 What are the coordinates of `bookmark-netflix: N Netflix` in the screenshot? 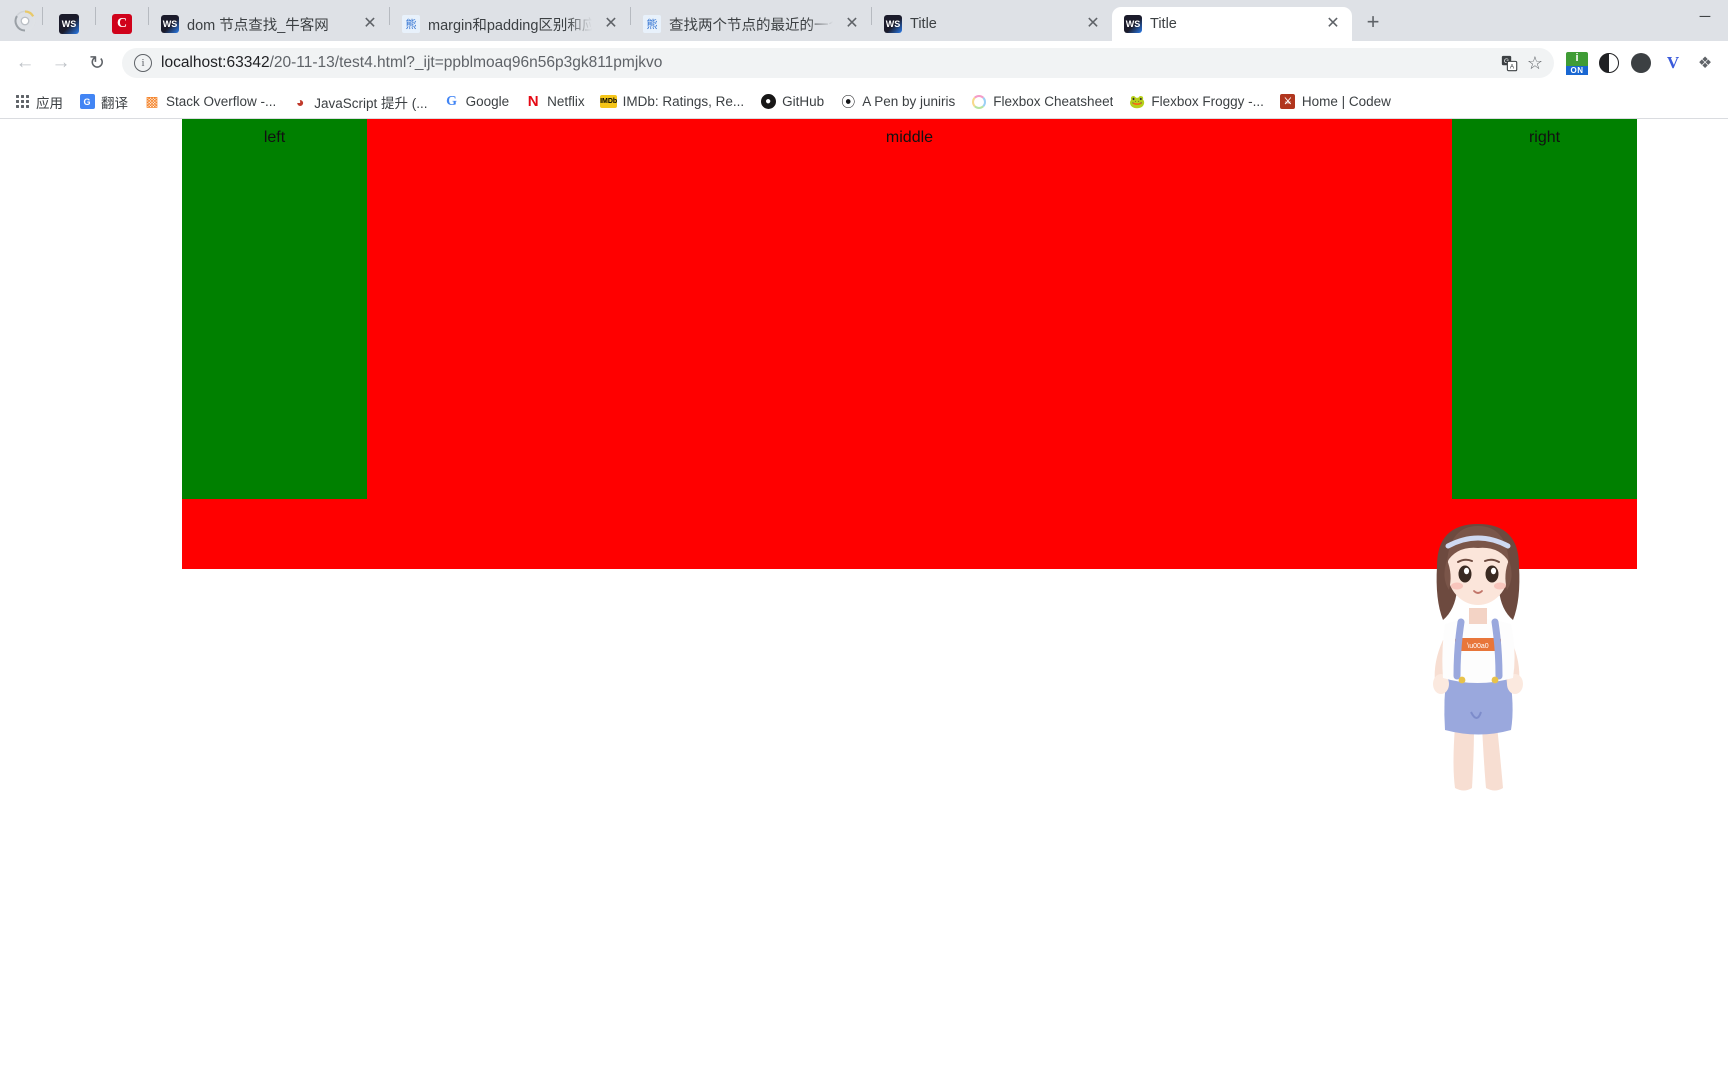 It's located at (555, 102).